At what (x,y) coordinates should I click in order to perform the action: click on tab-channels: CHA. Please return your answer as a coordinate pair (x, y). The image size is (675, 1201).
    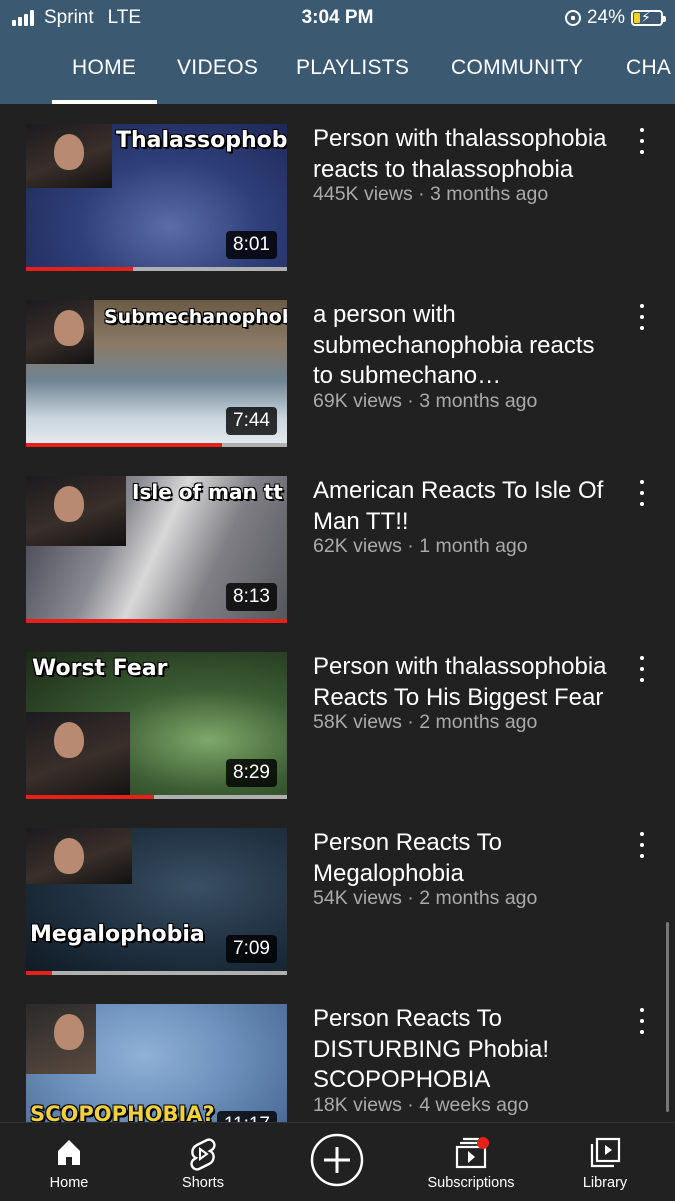
    Looking at the image, I should click on (648, 68).